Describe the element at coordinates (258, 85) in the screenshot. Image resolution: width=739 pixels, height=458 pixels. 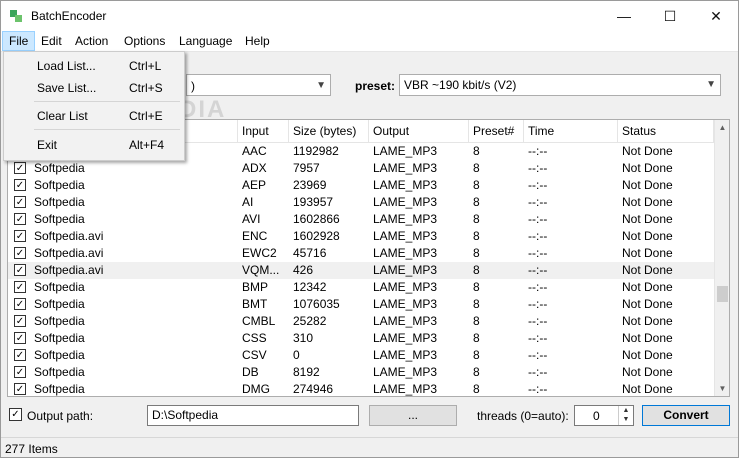
I see `format-select: ) ▼` at that location.